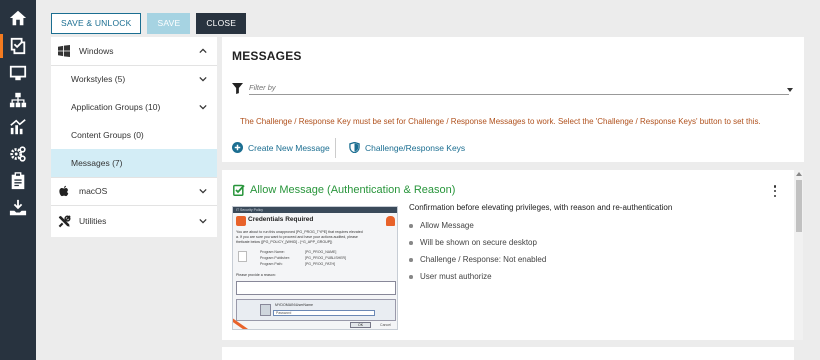 Image resolution: width=820 pixels, height=360 pixels. What do you see at coordinates (390, 221) in the screenshot?
I see `brand-logo-icon` at bounding box center [390, 221].